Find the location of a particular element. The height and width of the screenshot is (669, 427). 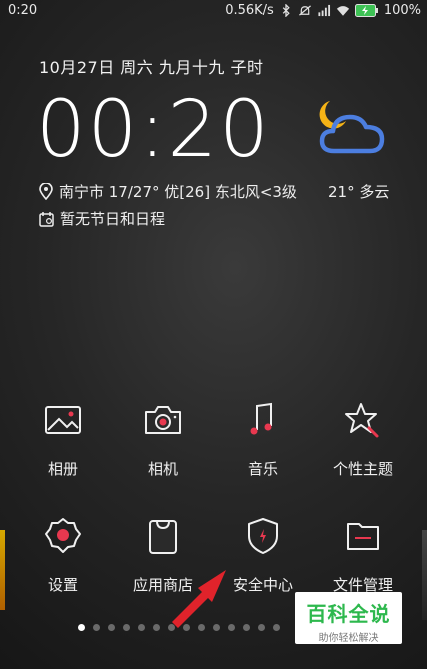

mute-icon is located at coordinates (304, 10).